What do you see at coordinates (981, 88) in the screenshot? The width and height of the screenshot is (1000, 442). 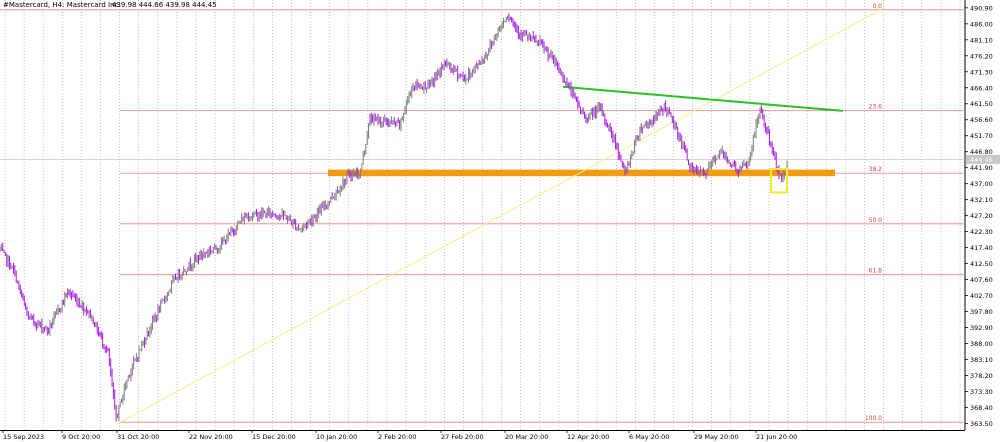 I see `y-tick-label: 466.40` at bounding box center [981, 88].